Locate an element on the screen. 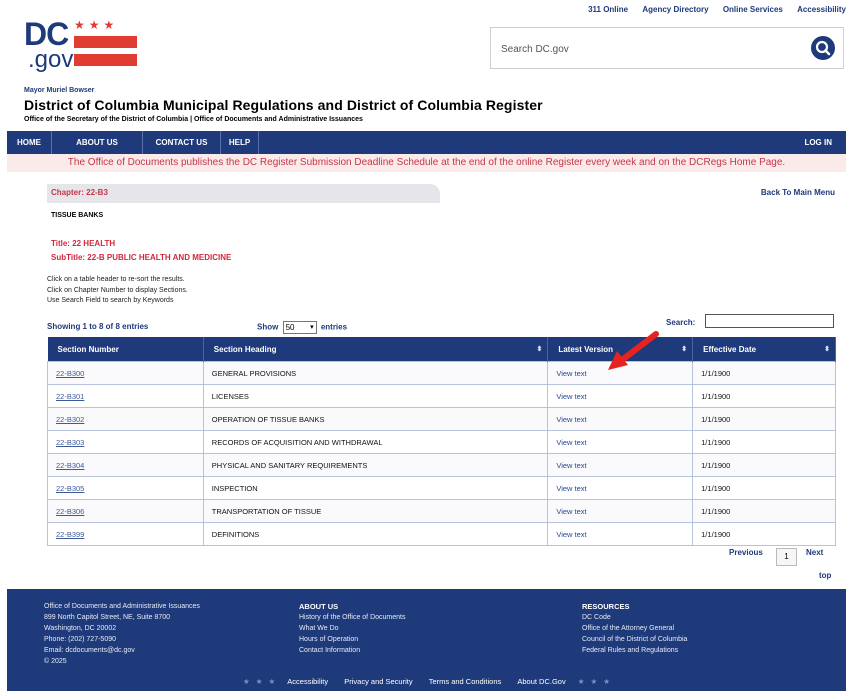  section-heading-cell: LICENSES is located at coordinates (375, 396).